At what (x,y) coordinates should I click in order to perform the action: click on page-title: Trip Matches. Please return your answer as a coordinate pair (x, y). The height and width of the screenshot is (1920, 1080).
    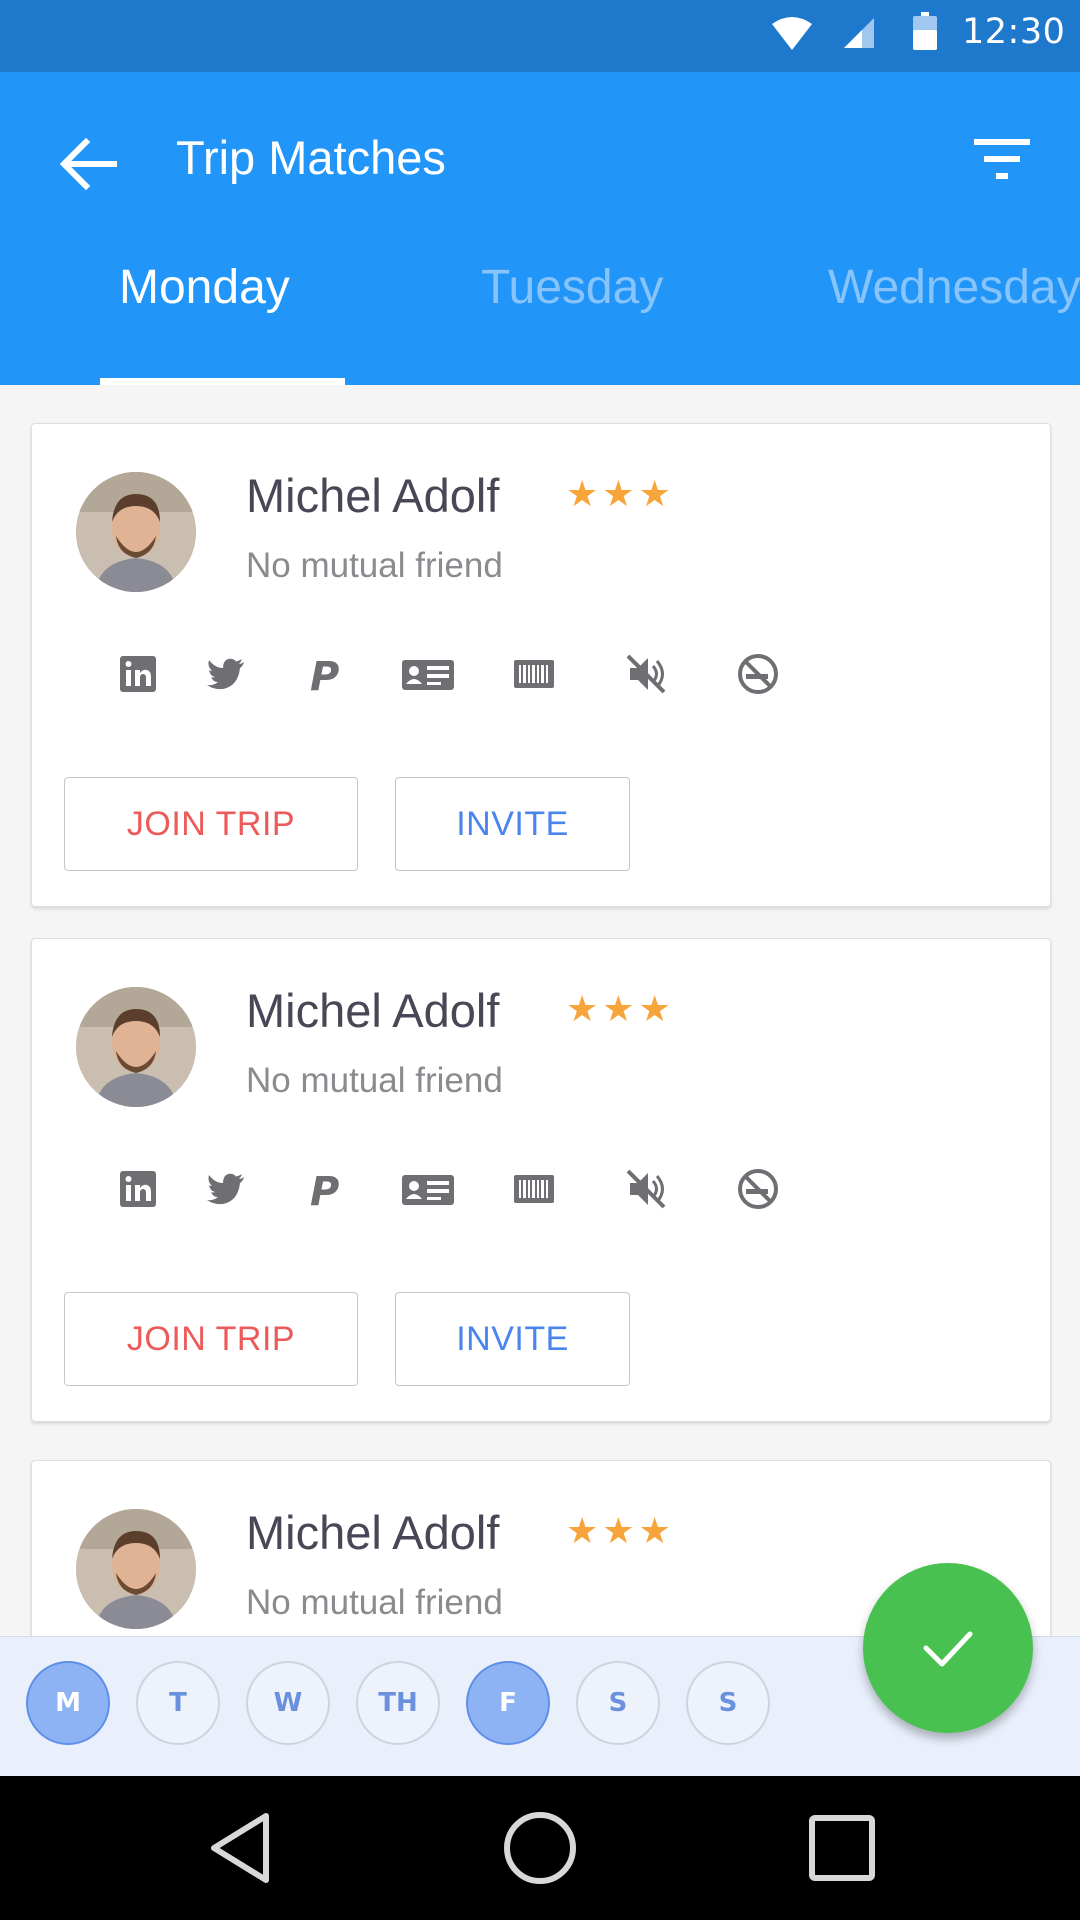
    Looking at the image, I should click on (311, 157).